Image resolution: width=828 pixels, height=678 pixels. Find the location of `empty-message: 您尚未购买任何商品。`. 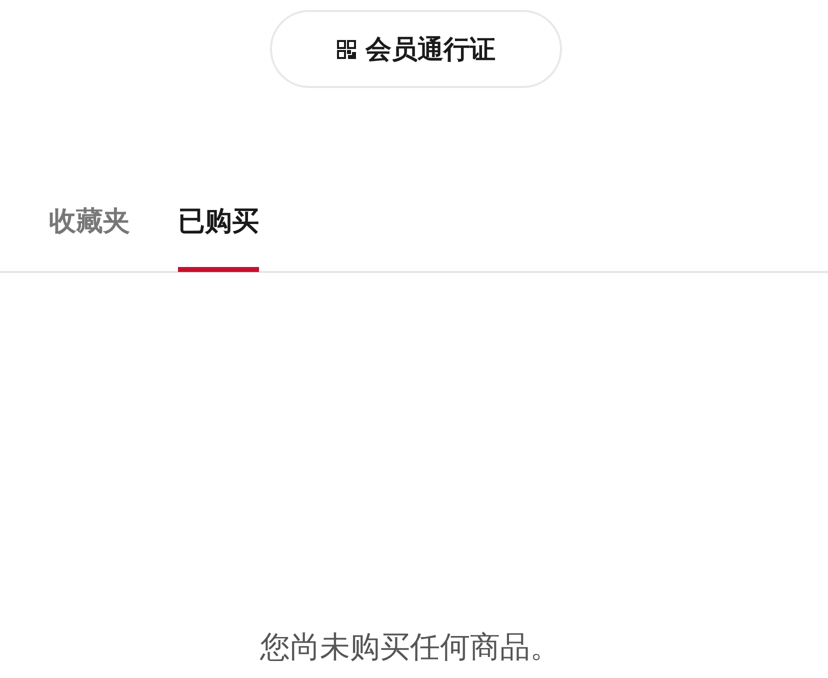

empty-message: 您尚未购买任何商品。 is located at coordinates (409, 648).